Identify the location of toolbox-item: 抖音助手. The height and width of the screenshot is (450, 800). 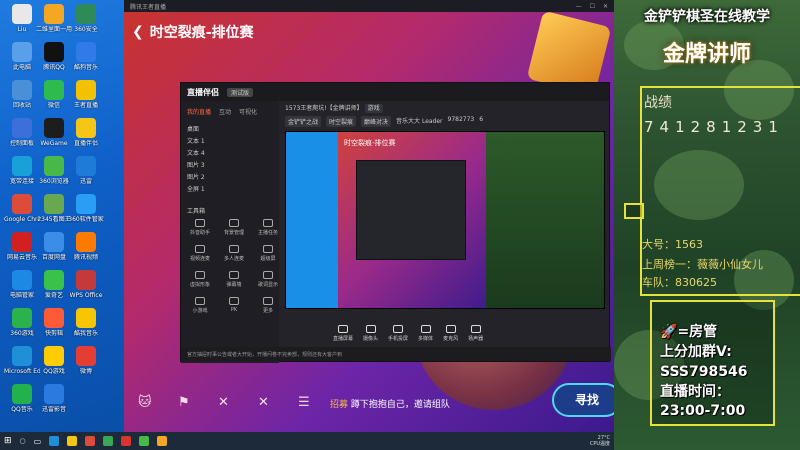
(200, 230).